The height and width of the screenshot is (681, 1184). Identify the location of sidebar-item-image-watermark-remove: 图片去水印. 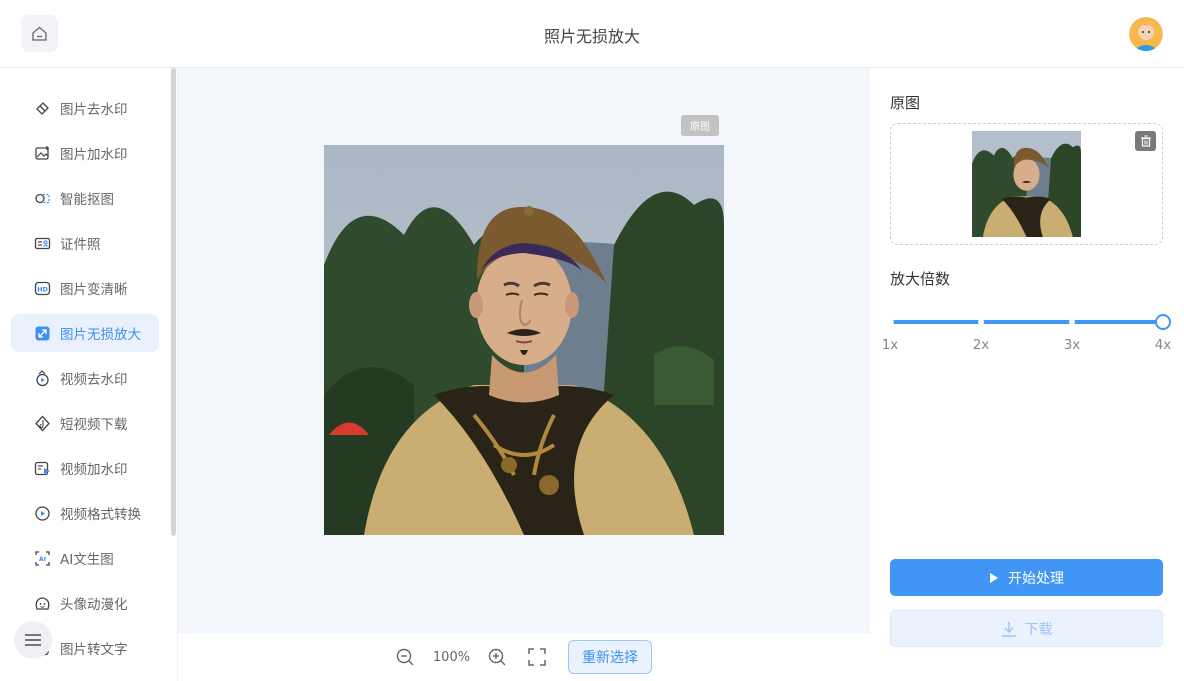
(85, 108).